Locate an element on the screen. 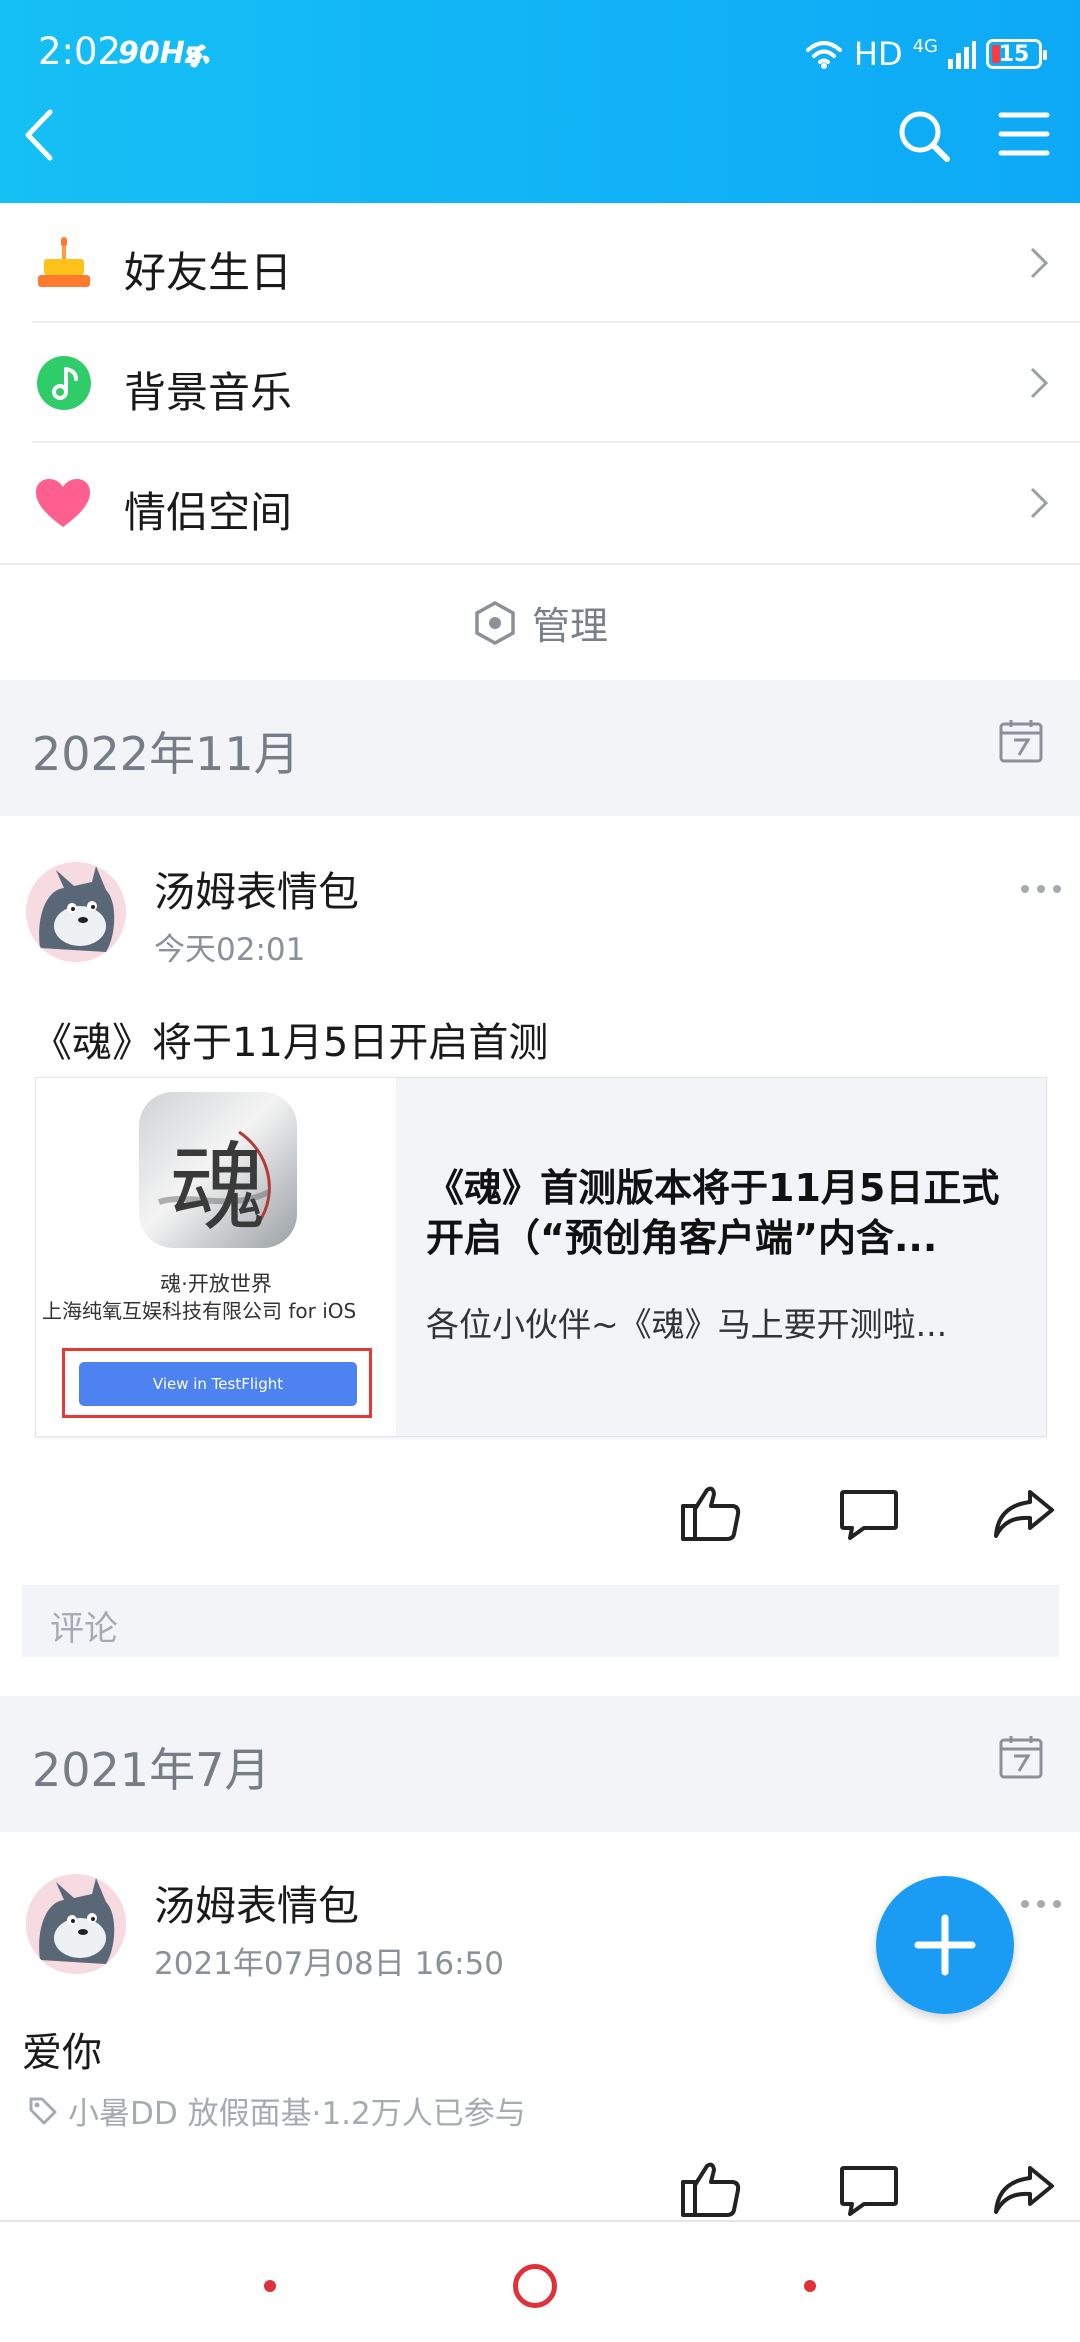 This screenshot has width=1080, height=2342. back-button is located at coordinates (40, 135).